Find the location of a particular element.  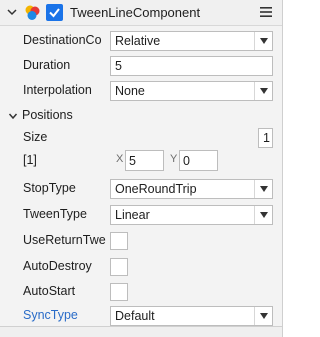

tweentype-label: TweenType is located at coordinates (55, 214).